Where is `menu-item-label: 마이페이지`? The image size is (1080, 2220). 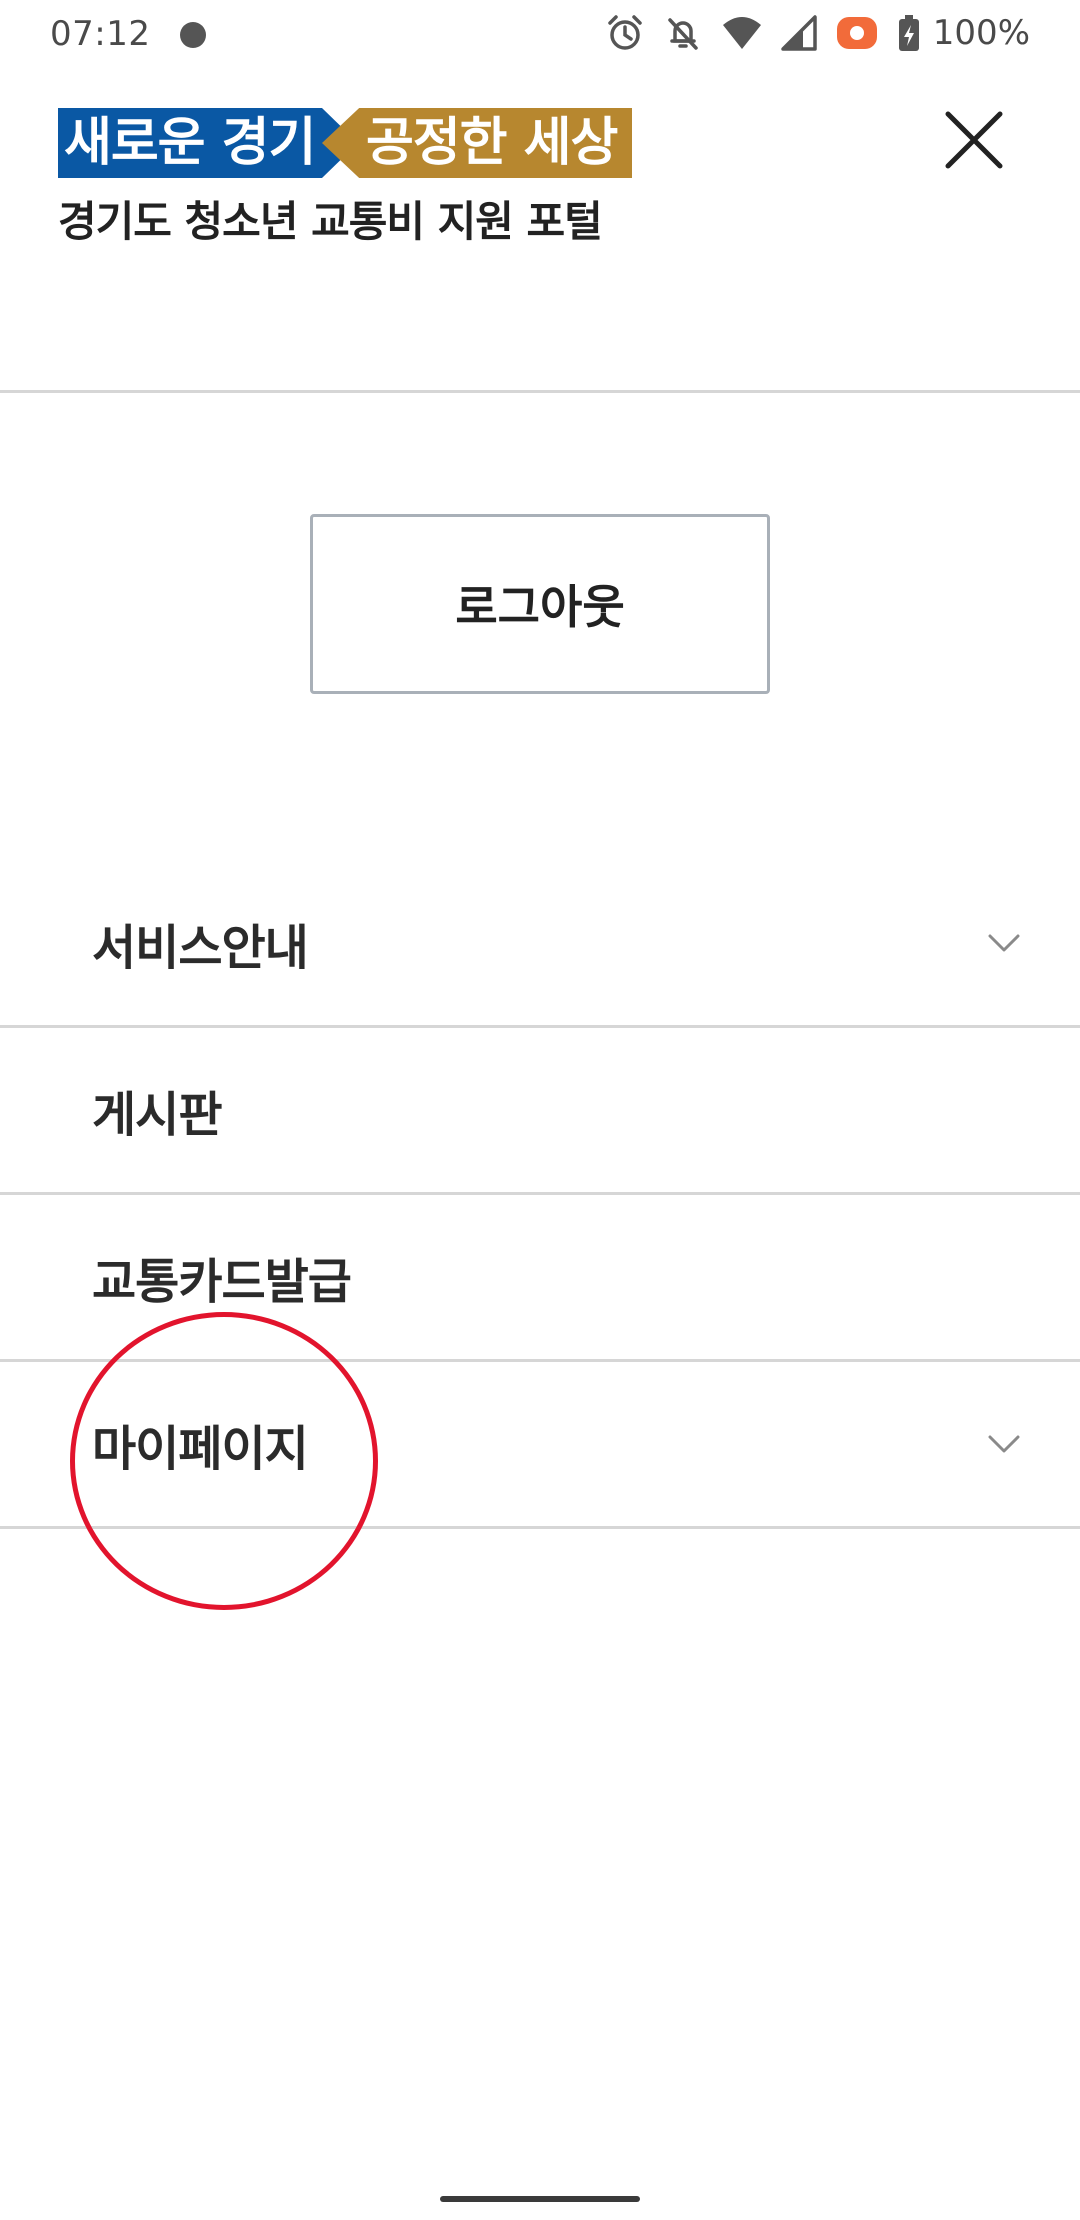 menu-item-label: 마이페이지 is located at coordinates (200, 1449).